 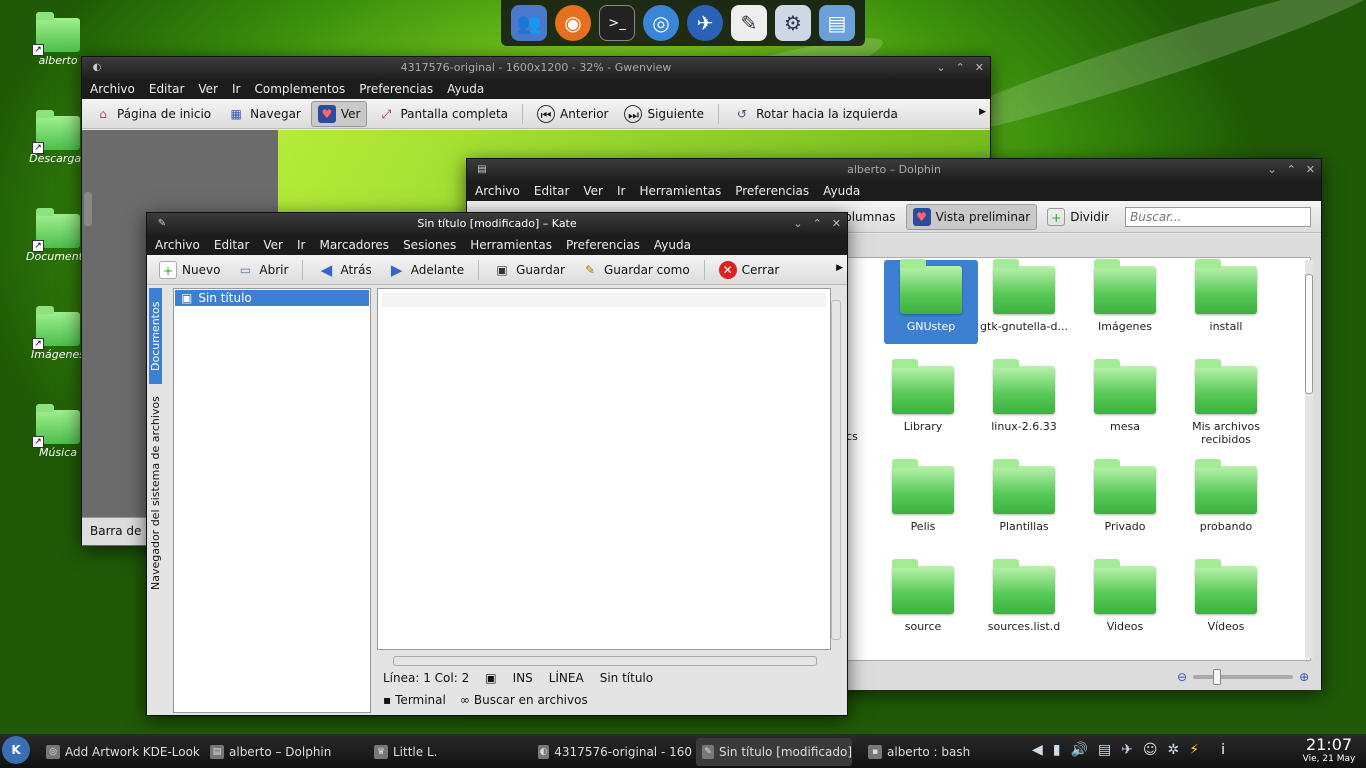 What do you see at coordinates (1226, 402) in the screenshot?
I see `folder-item: Mis archivos recibidos` at bounding box center [1226, 402].